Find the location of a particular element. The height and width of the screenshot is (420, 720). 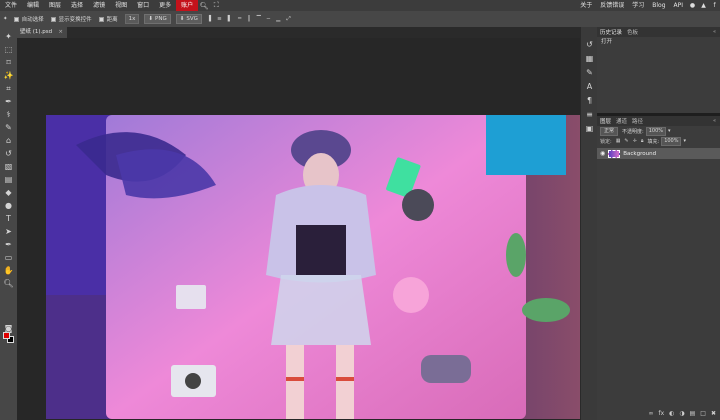

history-panel: 历史记录 色板 « 打开 is located at coordinates (658, 70).